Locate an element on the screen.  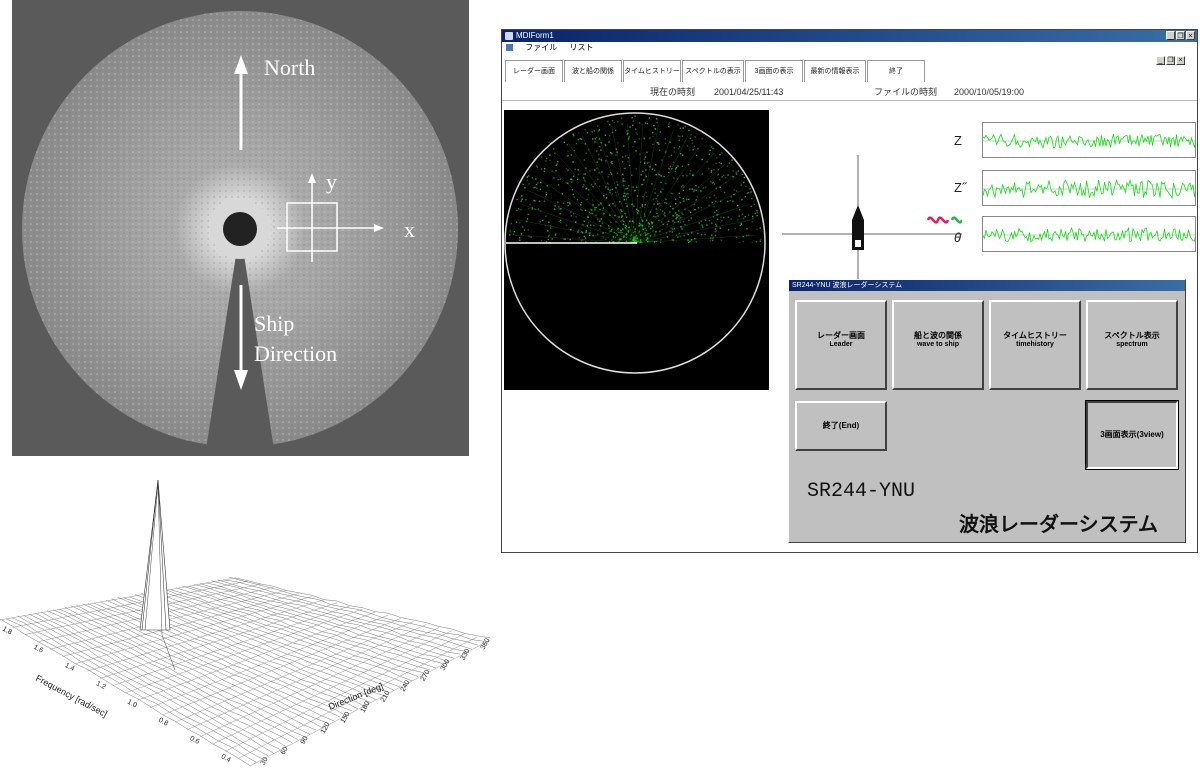
timehistory-button-label: タイムヒストリー is located at coordinates (1035, 335).